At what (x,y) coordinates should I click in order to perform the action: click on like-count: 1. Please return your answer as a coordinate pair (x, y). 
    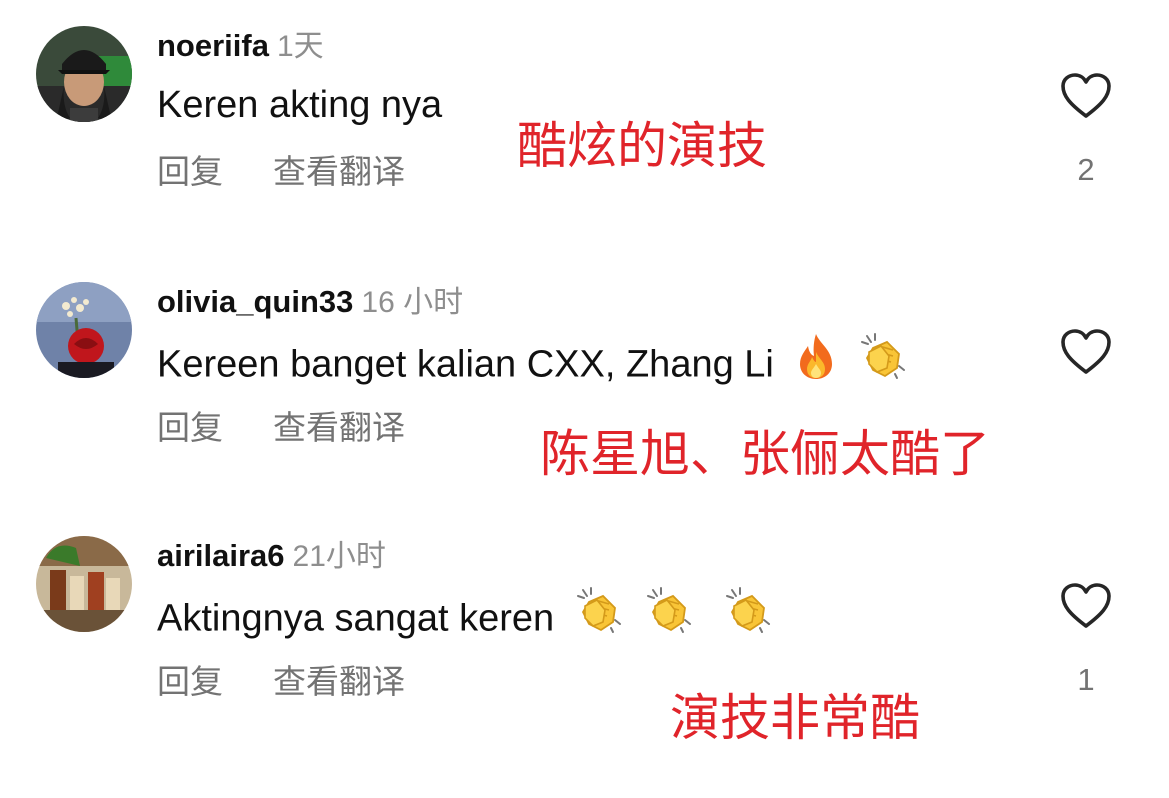
    Looking at the image, I should click on (1086, 679).